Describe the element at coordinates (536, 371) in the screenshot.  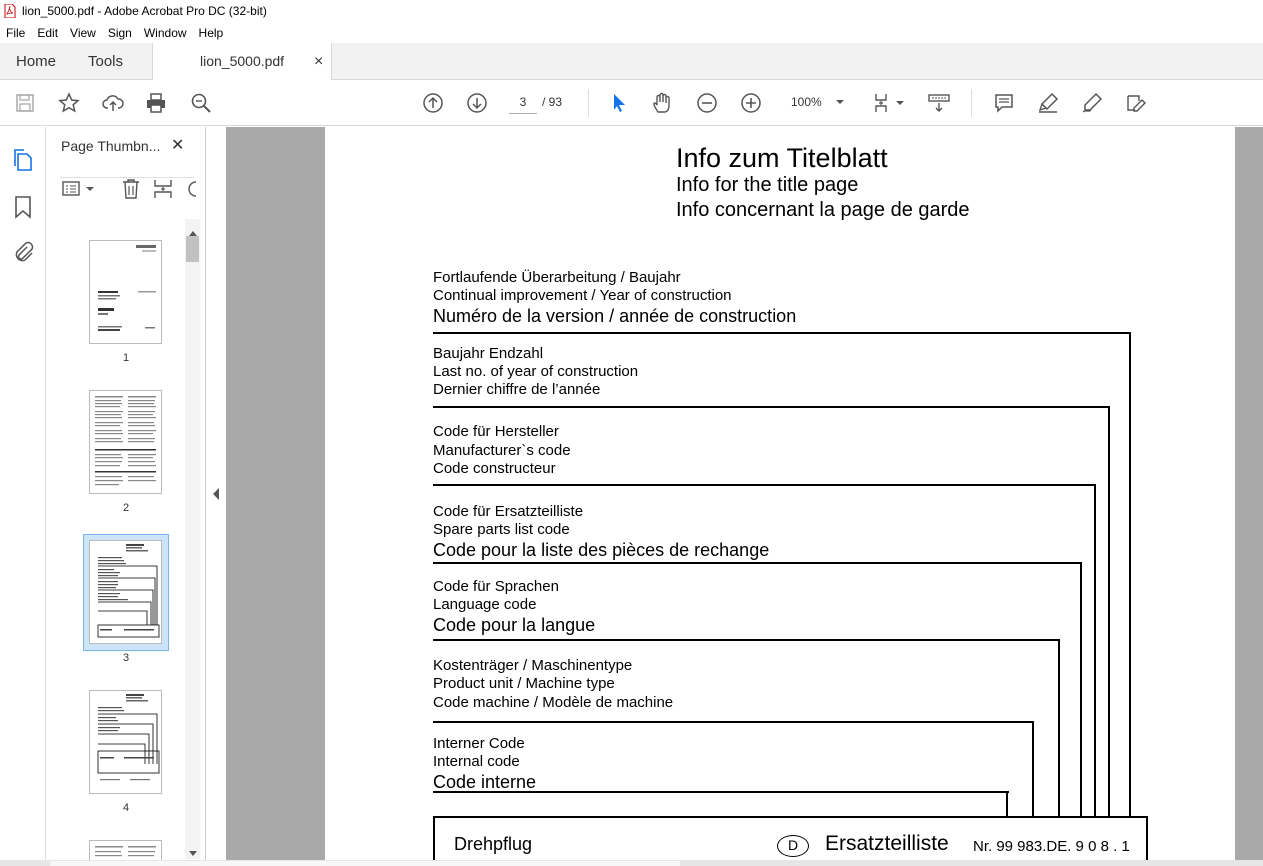
I see `section-2-en: Last no. of year of construction` at that location.